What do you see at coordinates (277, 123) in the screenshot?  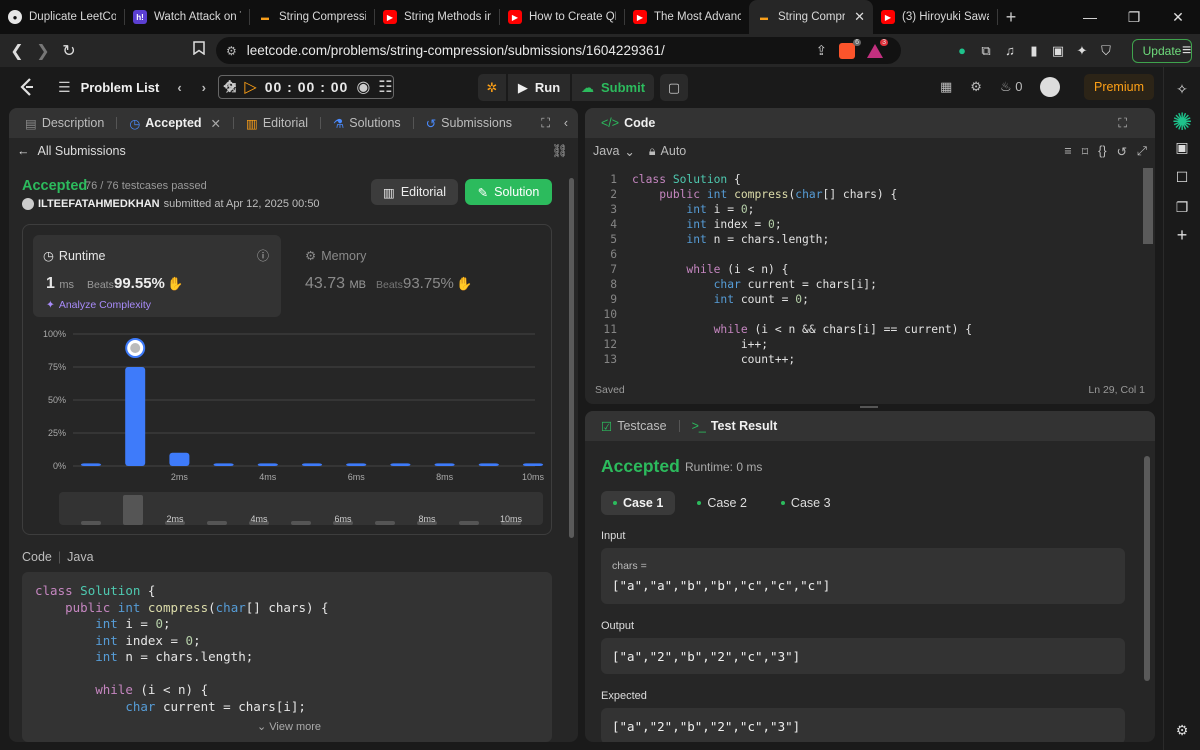 I see `tab-editorial: ▥ Editorial` at bounding box center [277, 123].